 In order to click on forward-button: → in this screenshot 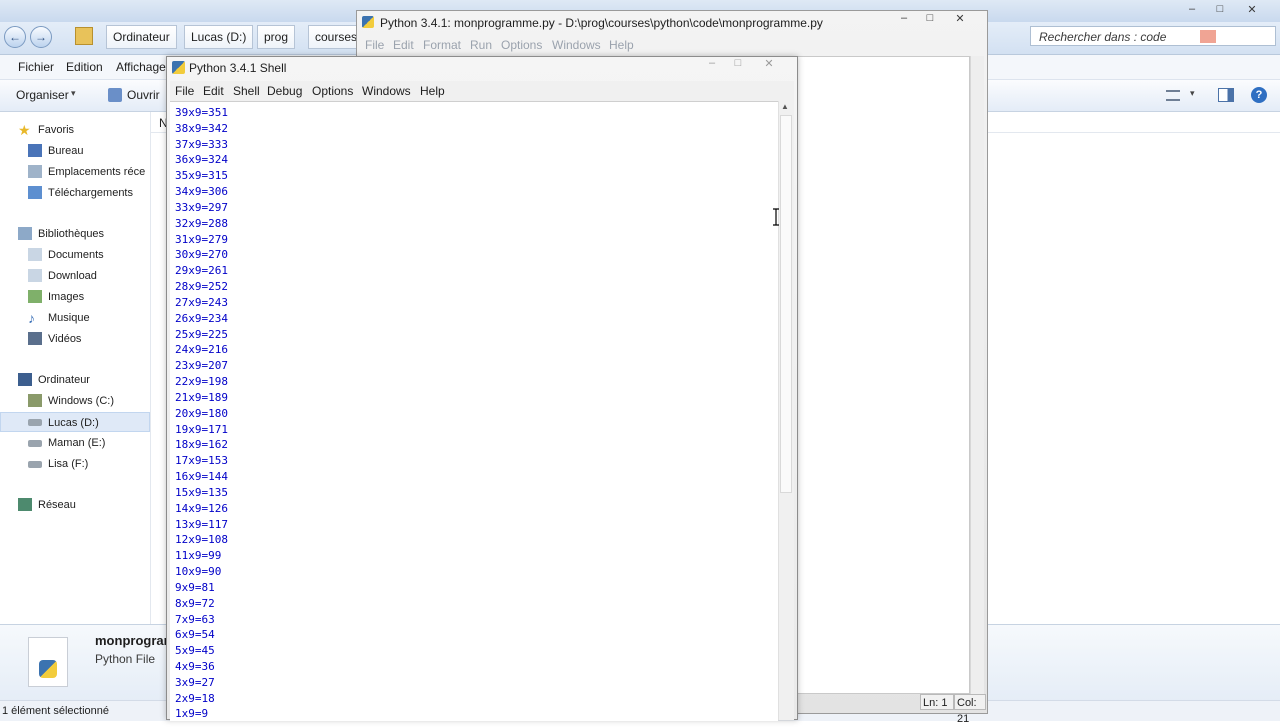, I will do `click(41, 37)`.